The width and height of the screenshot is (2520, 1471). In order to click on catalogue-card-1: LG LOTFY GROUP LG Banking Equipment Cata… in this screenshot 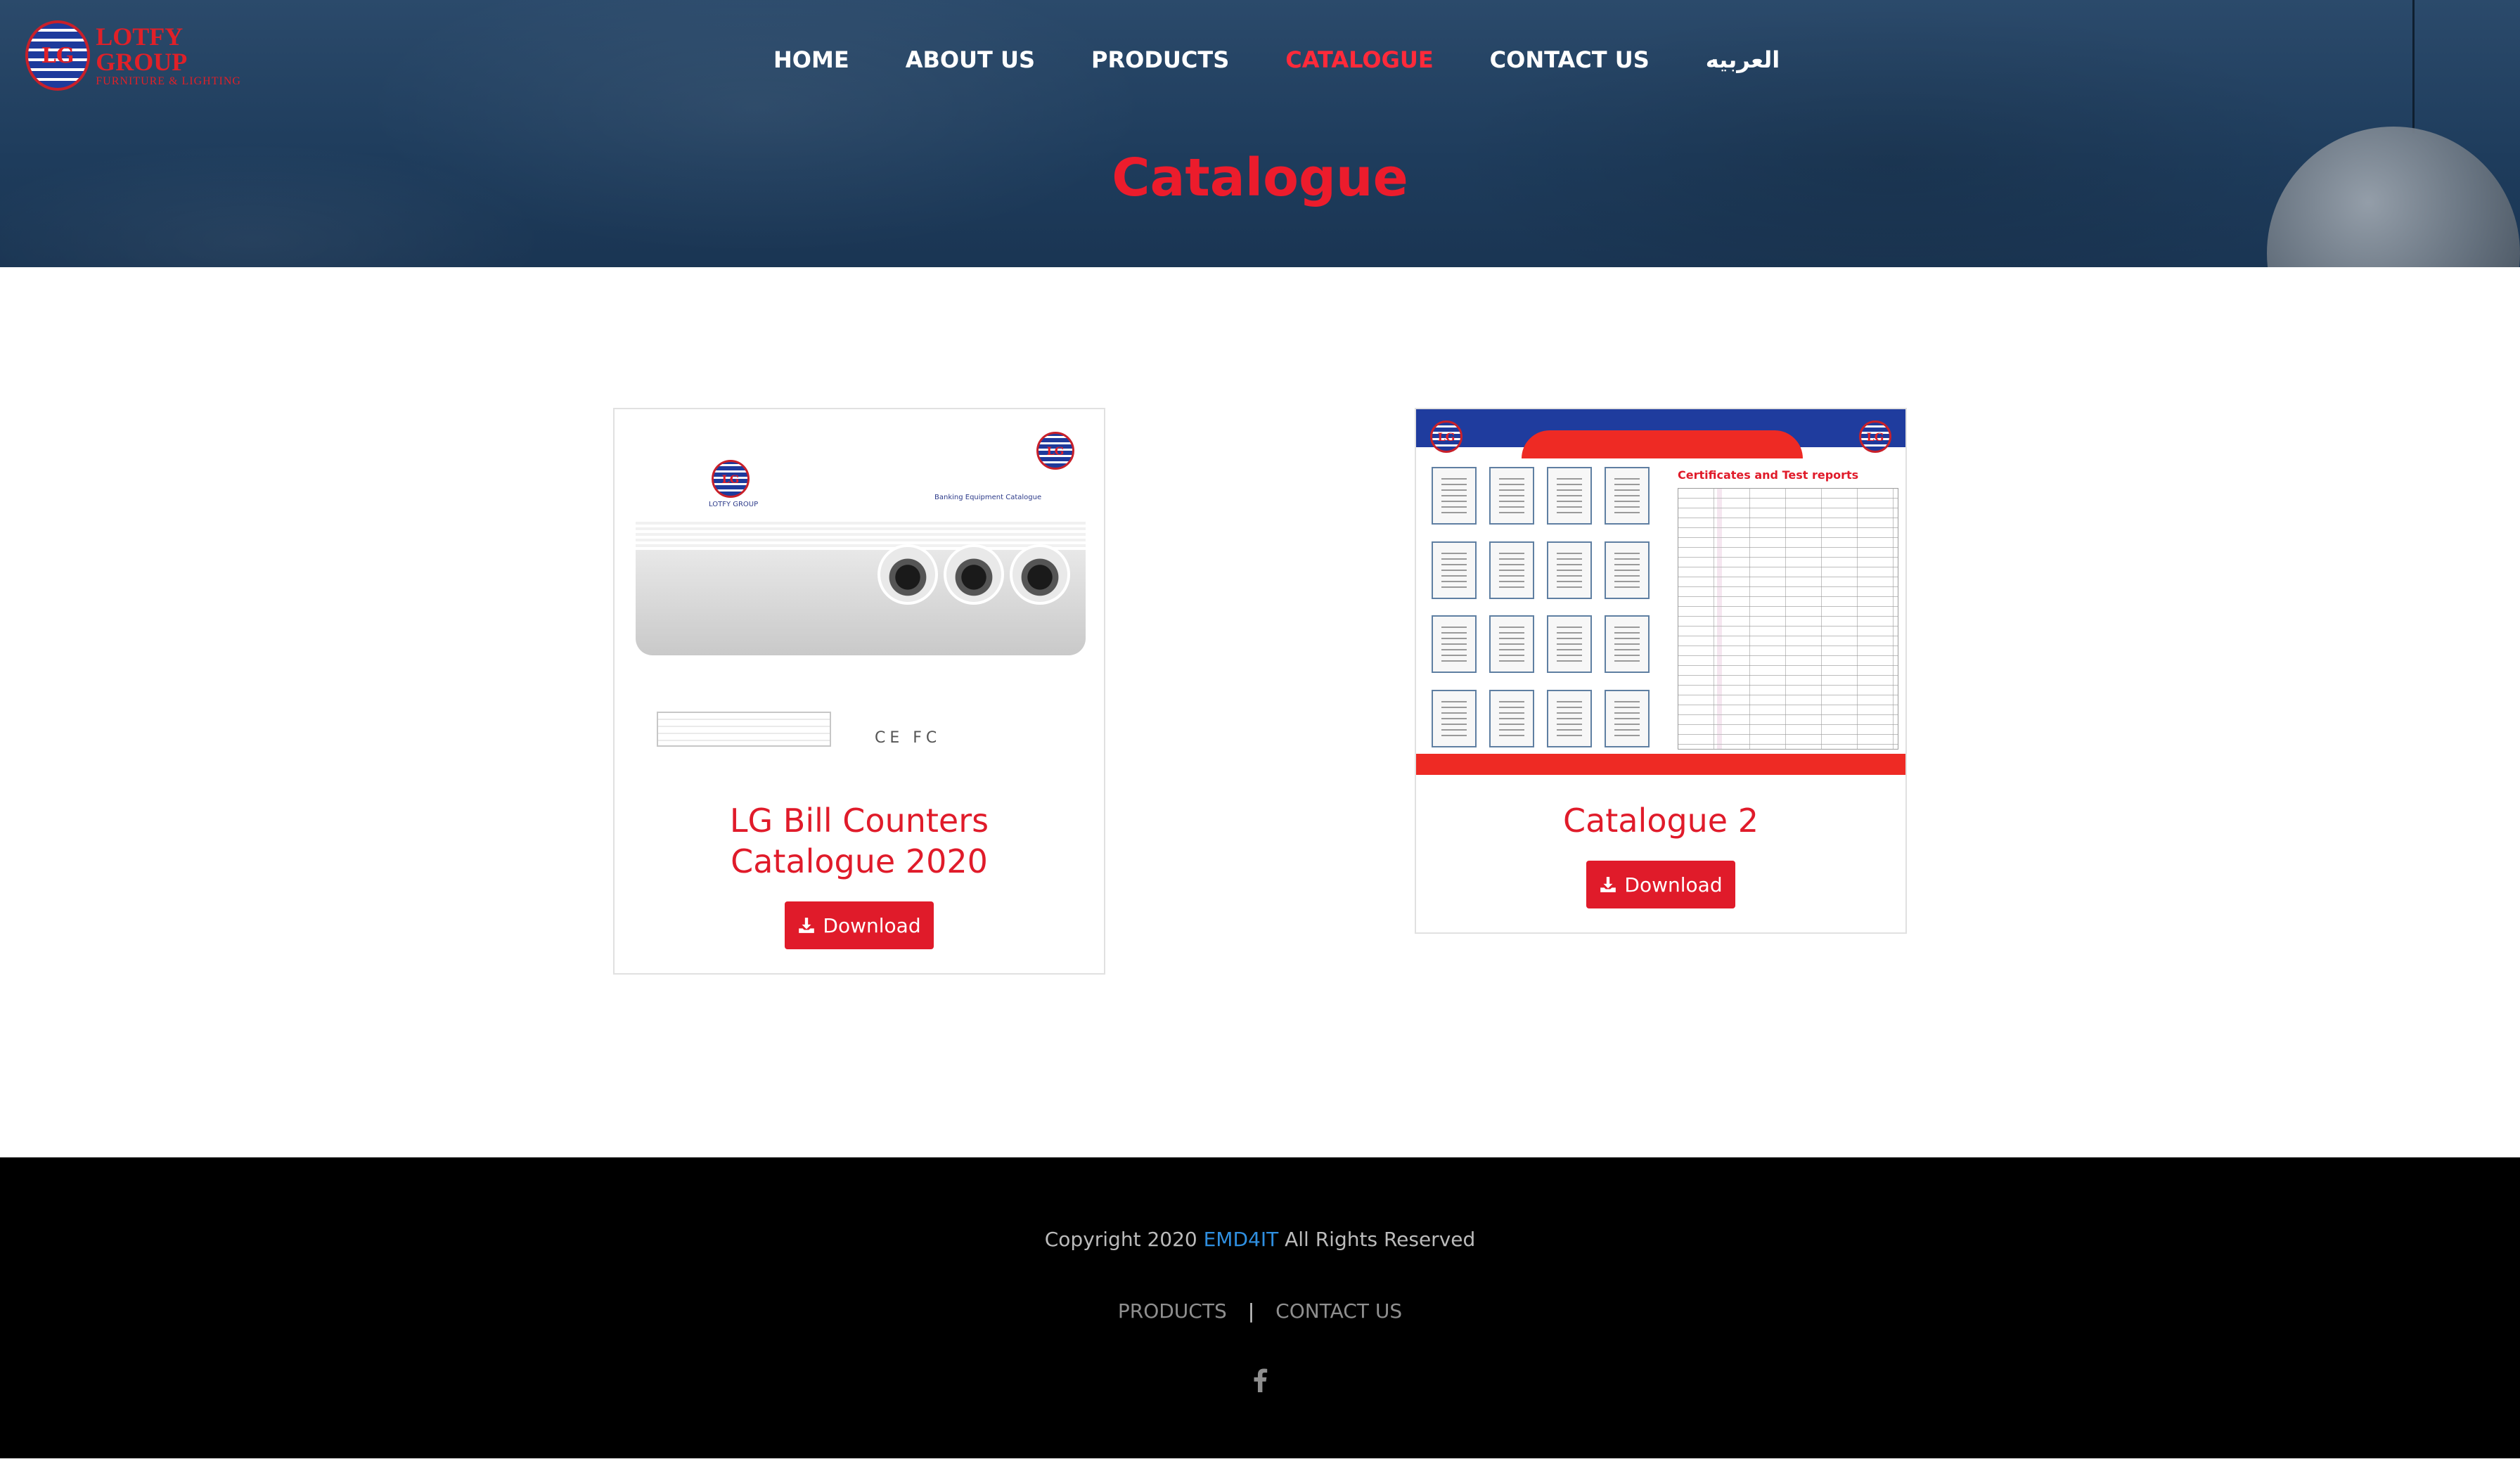, I will do `click(859, 691)`.